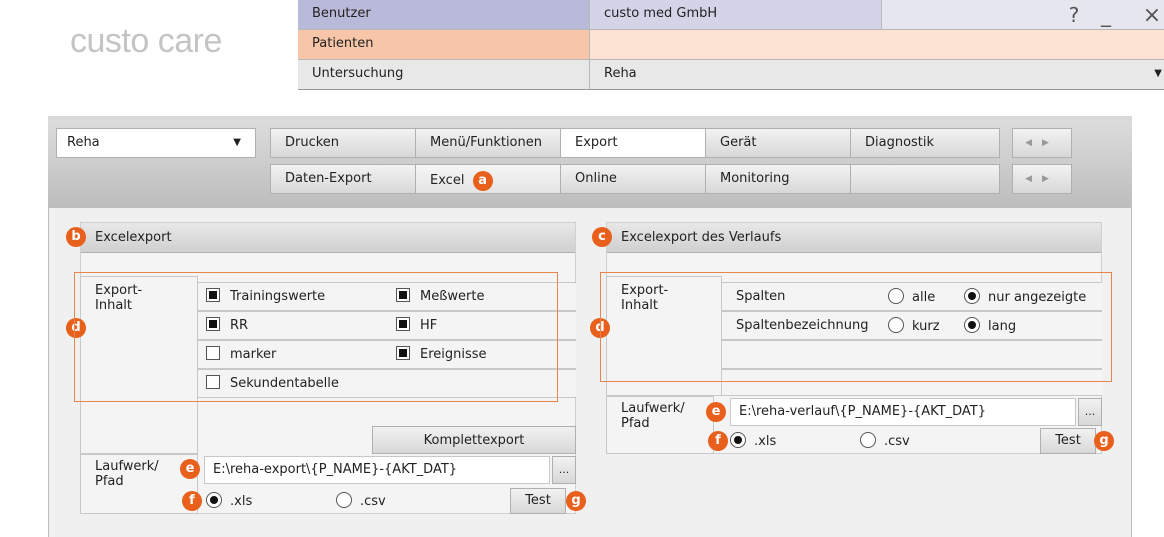  What do you see at coordinates (444, 44) in the screenshot?
I see `header-label-patient: Patienten` at bounding box center [444, 44].